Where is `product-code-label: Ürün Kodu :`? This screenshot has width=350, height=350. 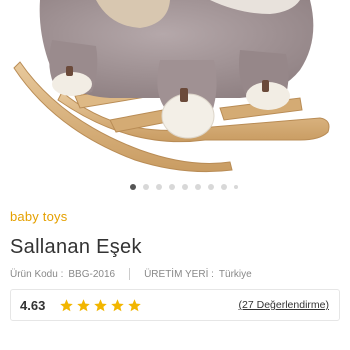
product-code-label: Ürün Kodu : is located at coordinates (37, 274).